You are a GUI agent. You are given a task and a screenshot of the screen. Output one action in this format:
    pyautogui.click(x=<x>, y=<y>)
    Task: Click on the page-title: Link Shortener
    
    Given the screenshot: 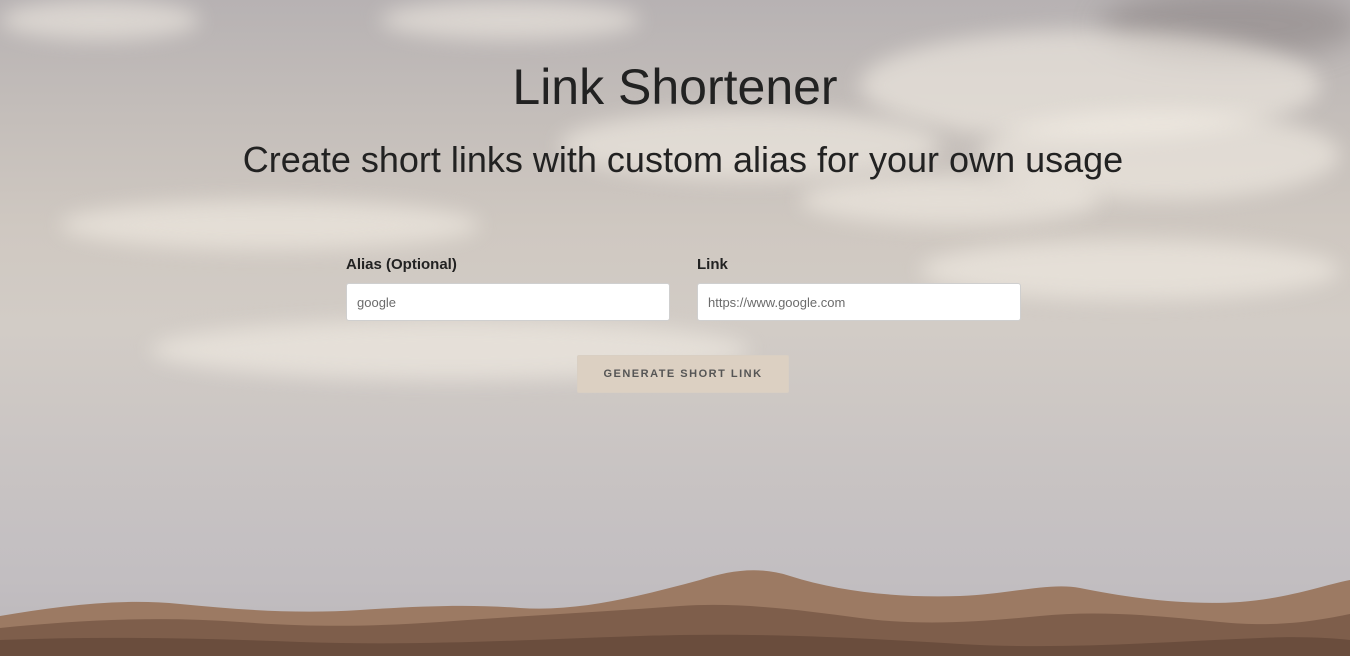 What is the action you would take?
    pyautogui.click(x=675, y=87)
    